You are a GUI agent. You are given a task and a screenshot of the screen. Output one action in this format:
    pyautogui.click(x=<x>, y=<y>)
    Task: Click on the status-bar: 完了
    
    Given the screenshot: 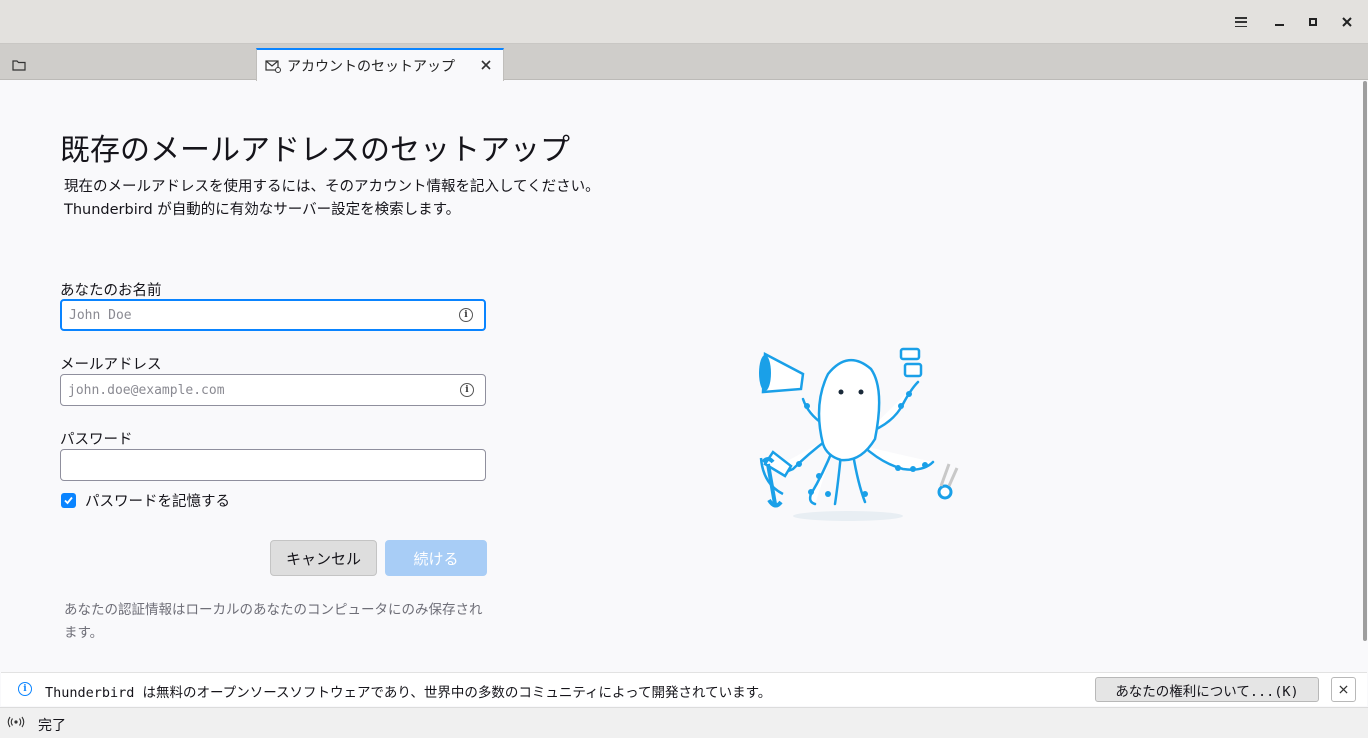 What is the action you would take?
    pyautogui.click(x=684, y=722)
    